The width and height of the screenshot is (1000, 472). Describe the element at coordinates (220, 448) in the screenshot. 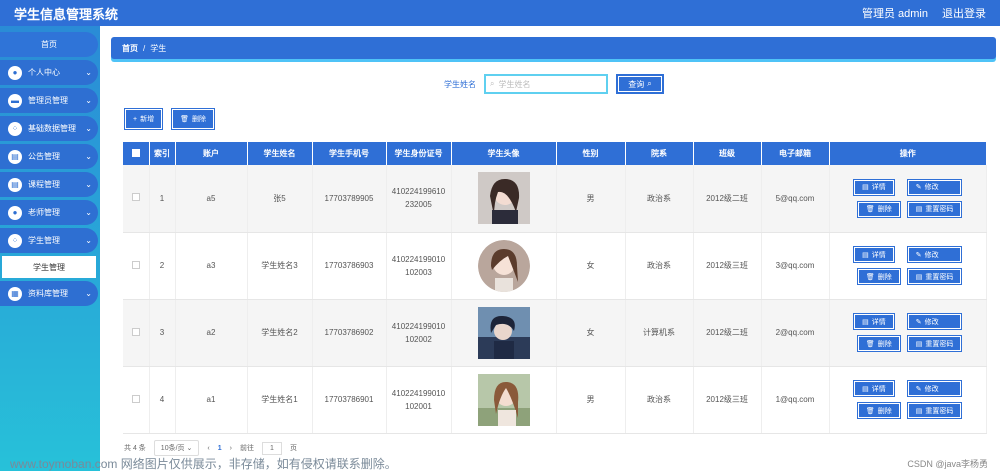

I see `current-page: 1` at that location.